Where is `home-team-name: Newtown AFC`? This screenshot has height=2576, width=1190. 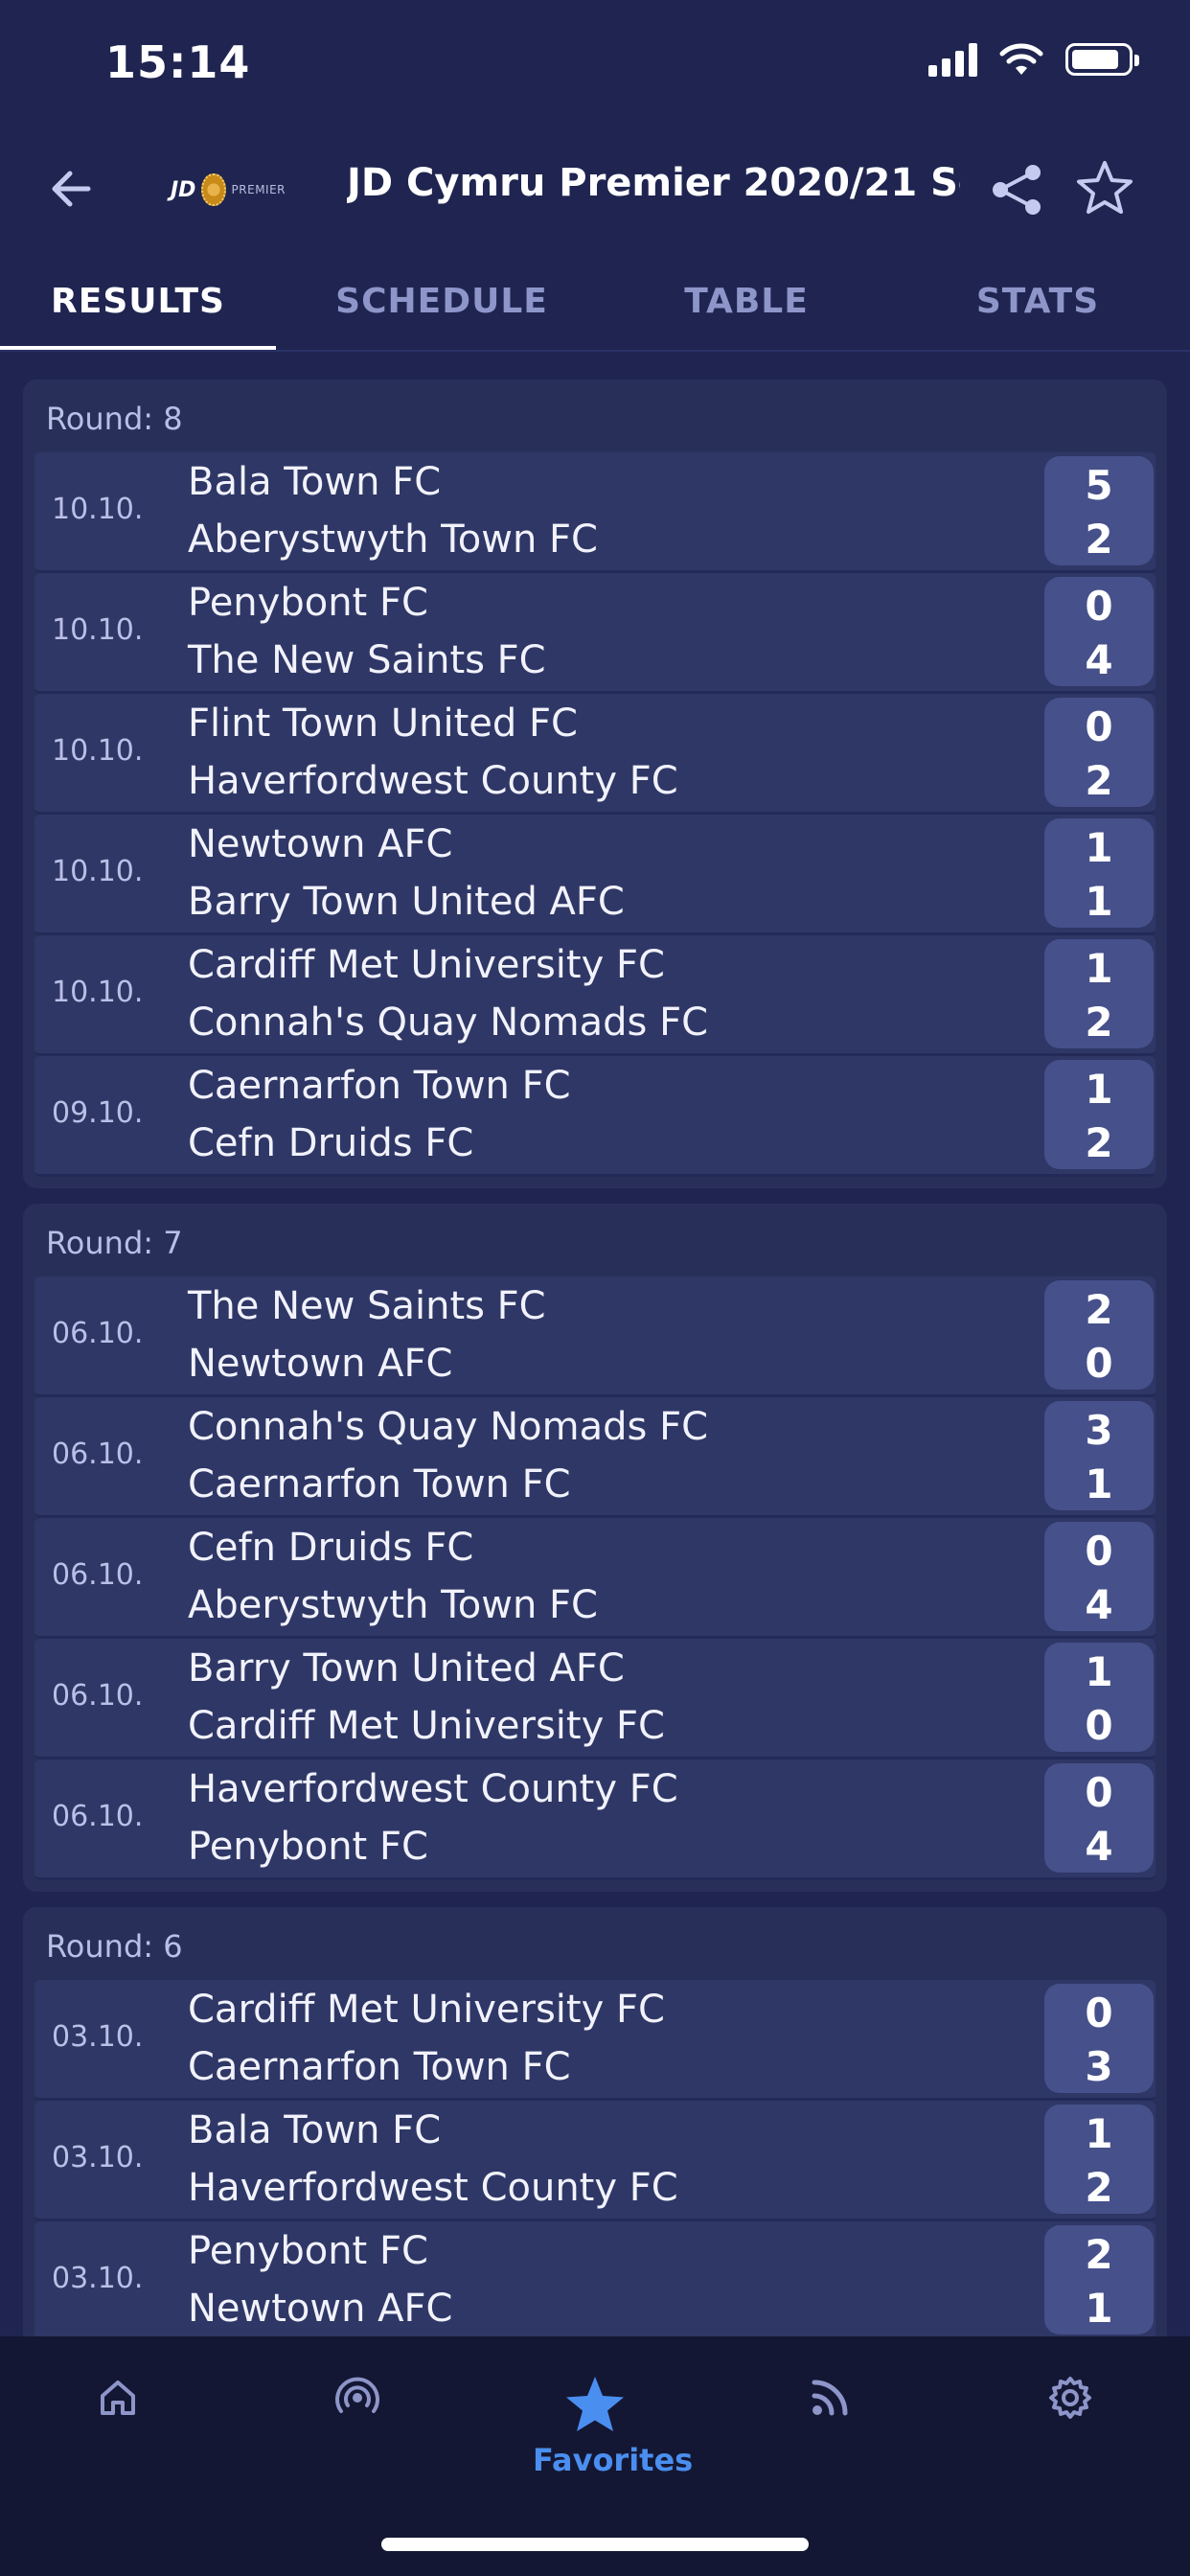
home-team-name: Newtown AFC is located at coordinates (320, 844).